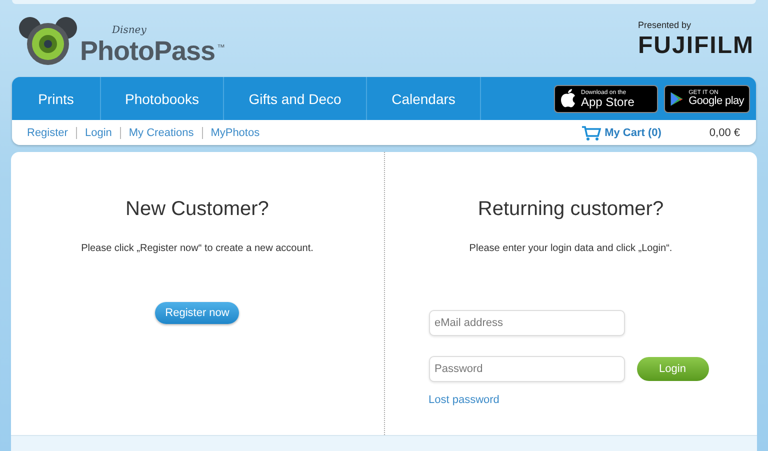 This screenshot has width=768, height=451. Describe the element at coordinates (672, 369) in the screenshot. I see `login-button: Login` at that location.